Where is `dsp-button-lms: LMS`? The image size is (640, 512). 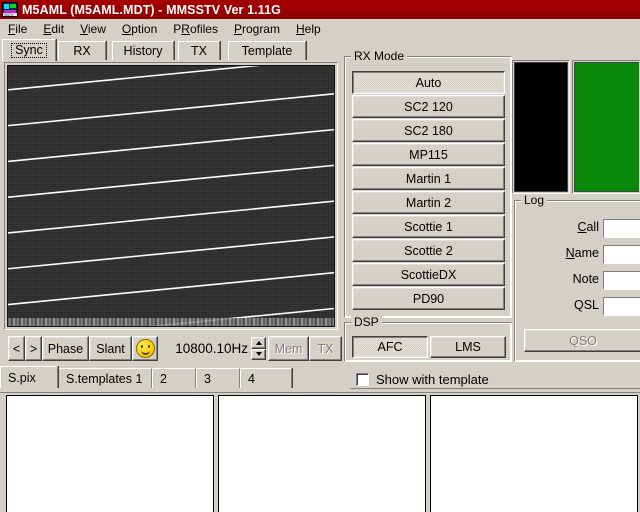
dsp-button-lms: LMS is located at coordinates (468, 347).